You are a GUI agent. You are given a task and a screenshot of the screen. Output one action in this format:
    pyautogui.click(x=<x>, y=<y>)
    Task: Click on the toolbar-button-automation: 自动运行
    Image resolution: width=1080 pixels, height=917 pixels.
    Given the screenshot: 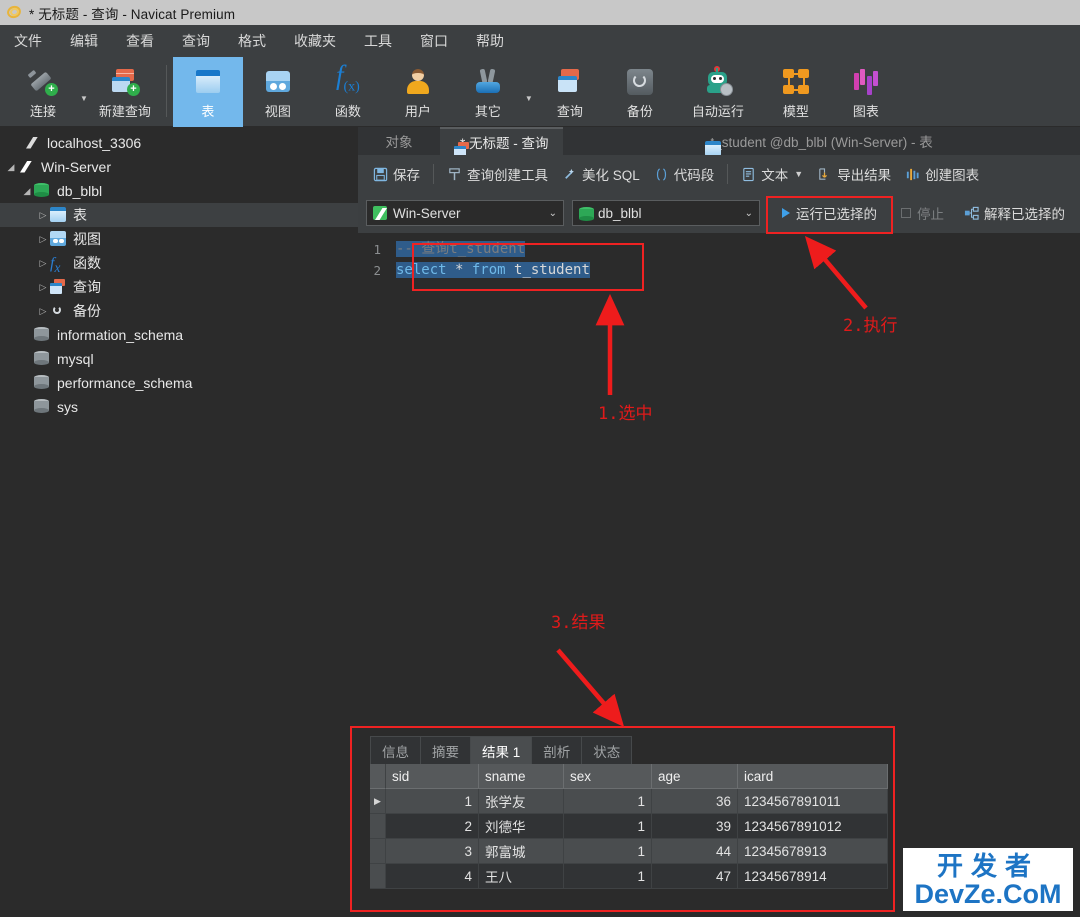 What is the action you would take?
    pyautogui.click(x=718, y=92)
    